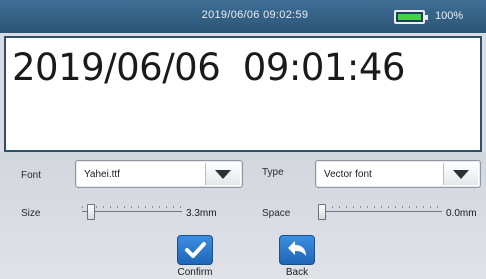 This screenshot has height=279, width=486. Describe the element at coordinates (255, 15) in the screenshot. I see `status-datetime: 2019/06/06 09:02:59` at that location.